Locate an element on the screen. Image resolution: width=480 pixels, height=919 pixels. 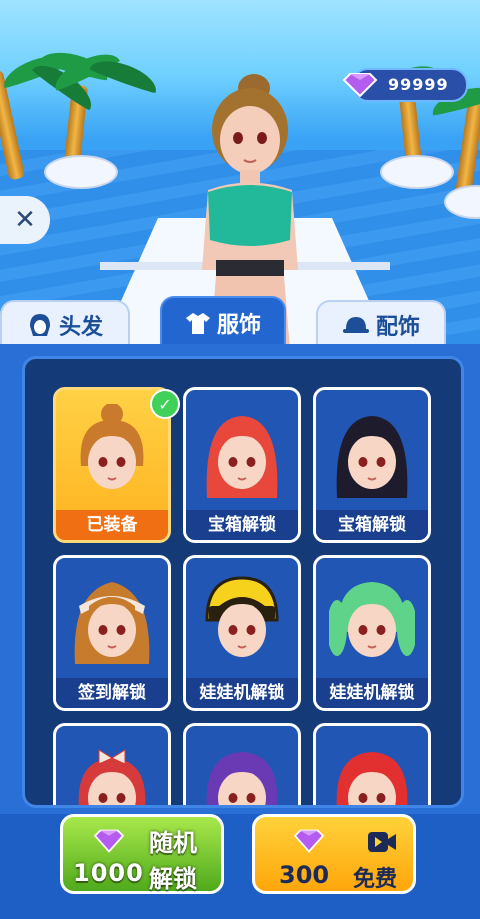
equipped-check-icon: ✓ is located at coordinates (165, 404).